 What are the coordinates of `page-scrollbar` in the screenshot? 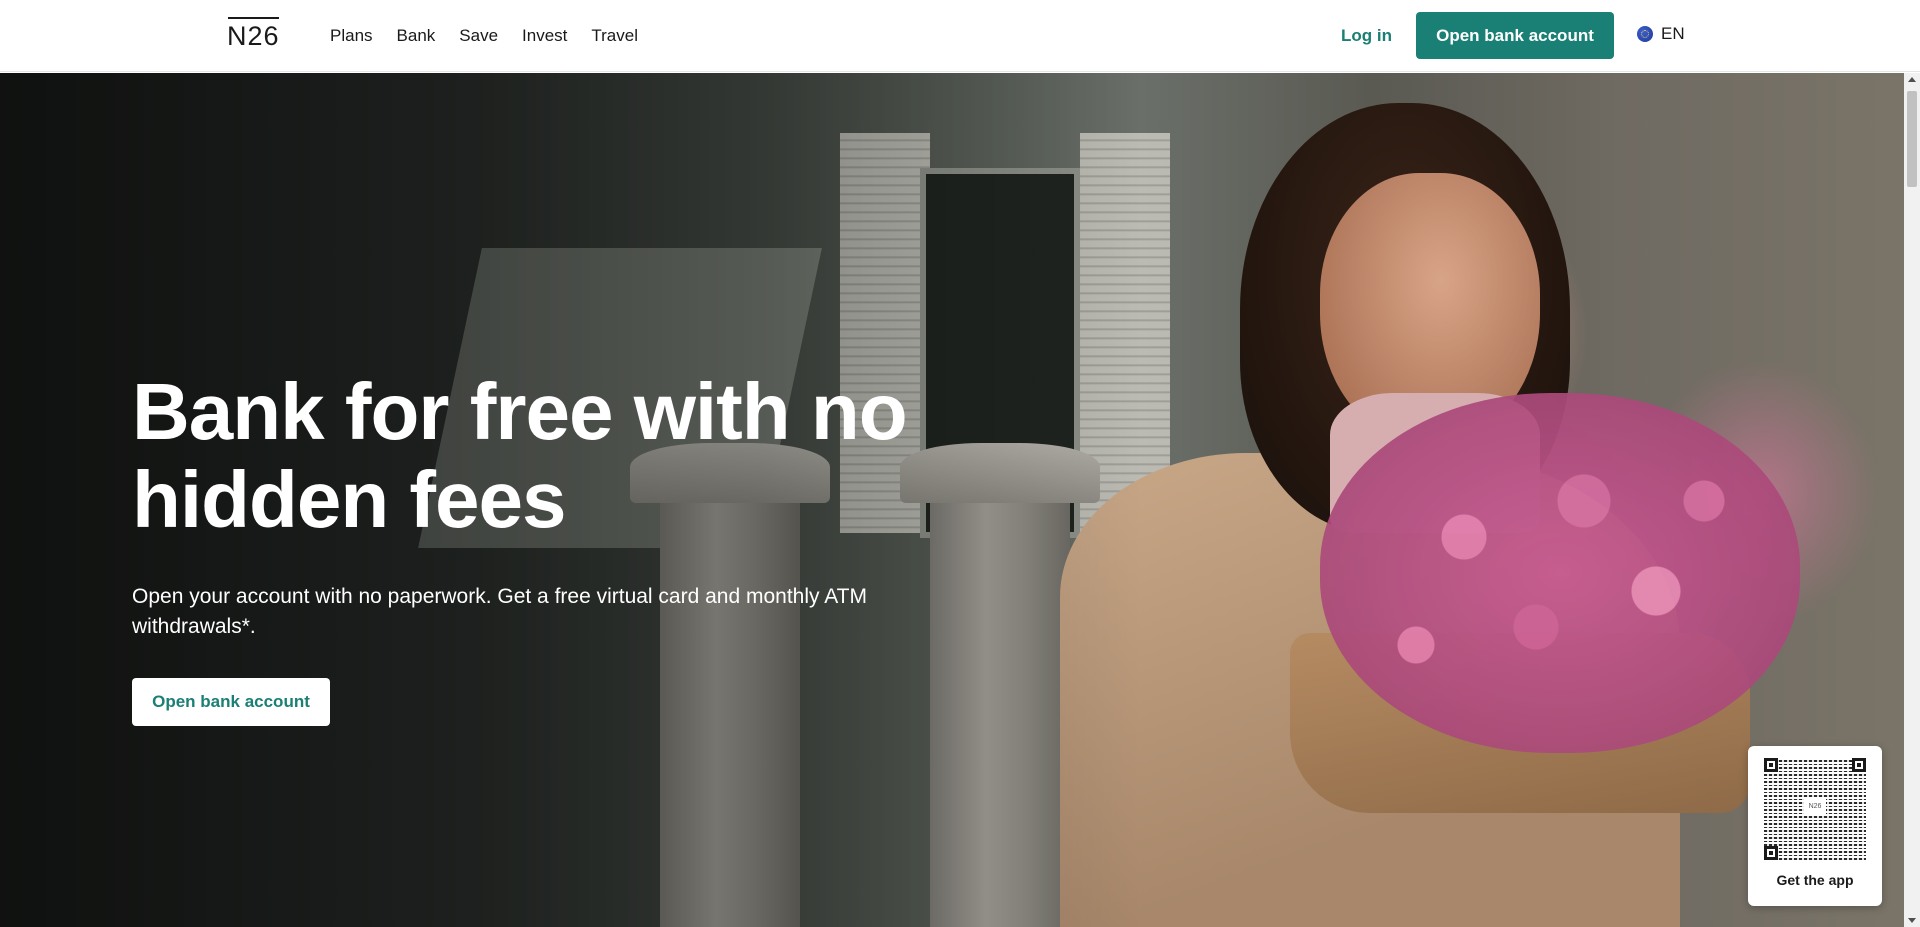 It's located at (1912, 500).